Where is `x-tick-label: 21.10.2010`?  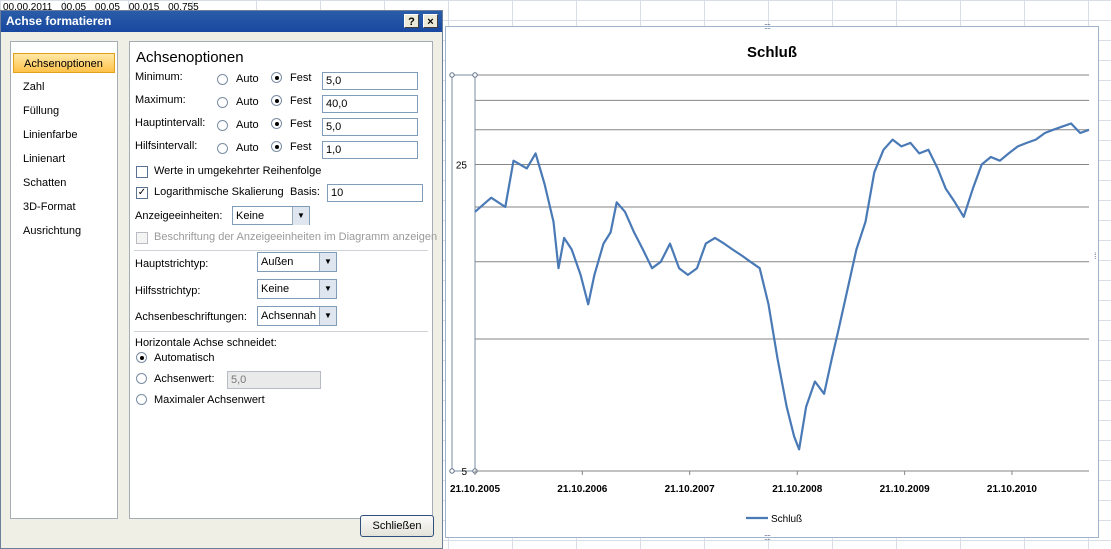
x-tick-label: 21.10.2010 is located at coordinates (1012, 489).